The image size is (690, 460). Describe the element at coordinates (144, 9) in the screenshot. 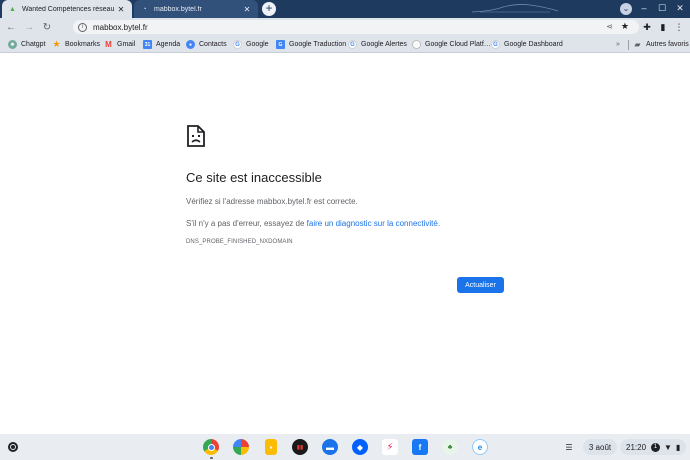

I see `page-favicon-icon: ◔` at that location.